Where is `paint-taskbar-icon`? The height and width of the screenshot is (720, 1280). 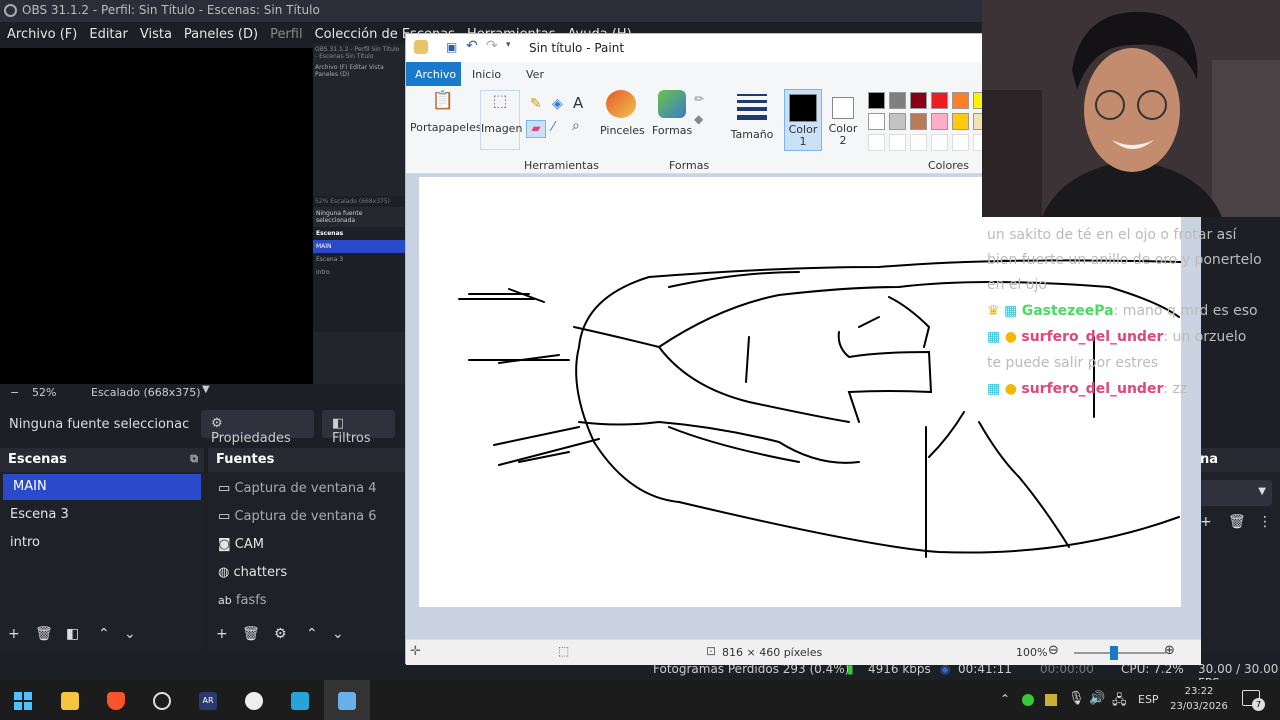 paint-taskbar-icon is located at coordinates (347, 701).